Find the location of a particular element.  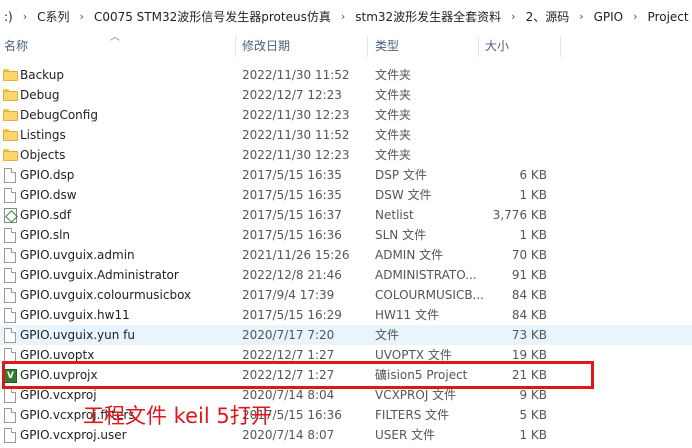

netlist-icon is located at coordinates (10, 215).